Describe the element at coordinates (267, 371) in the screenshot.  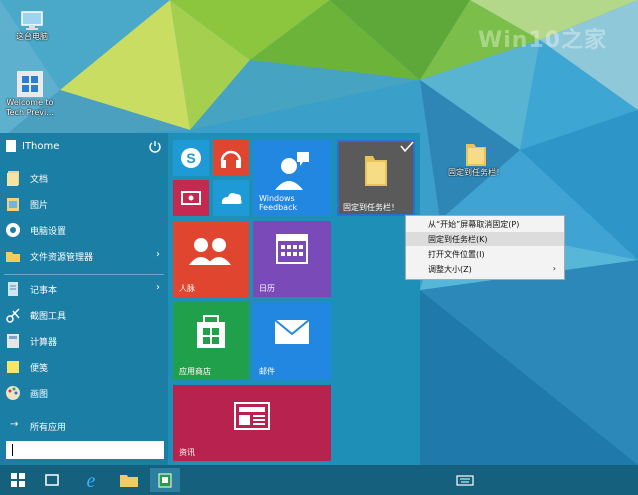
I see `mail-label: 邮件` at that location.